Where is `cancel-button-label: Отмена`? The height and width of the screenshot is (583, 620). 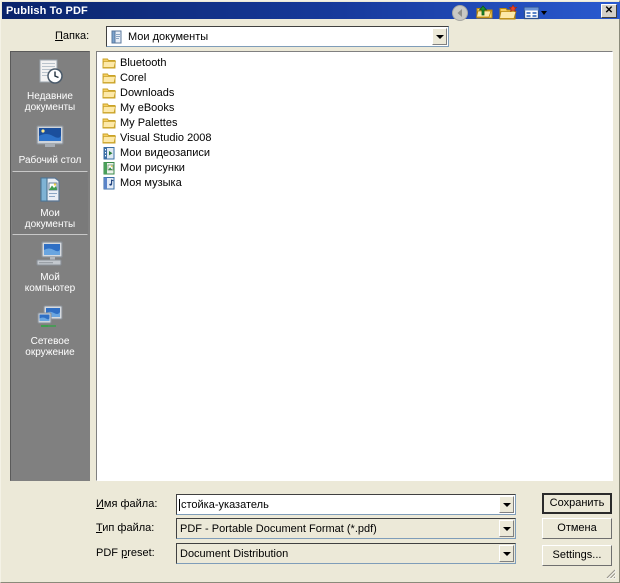 cancel-button-label: Отмена is located at coordinates (577, 528).